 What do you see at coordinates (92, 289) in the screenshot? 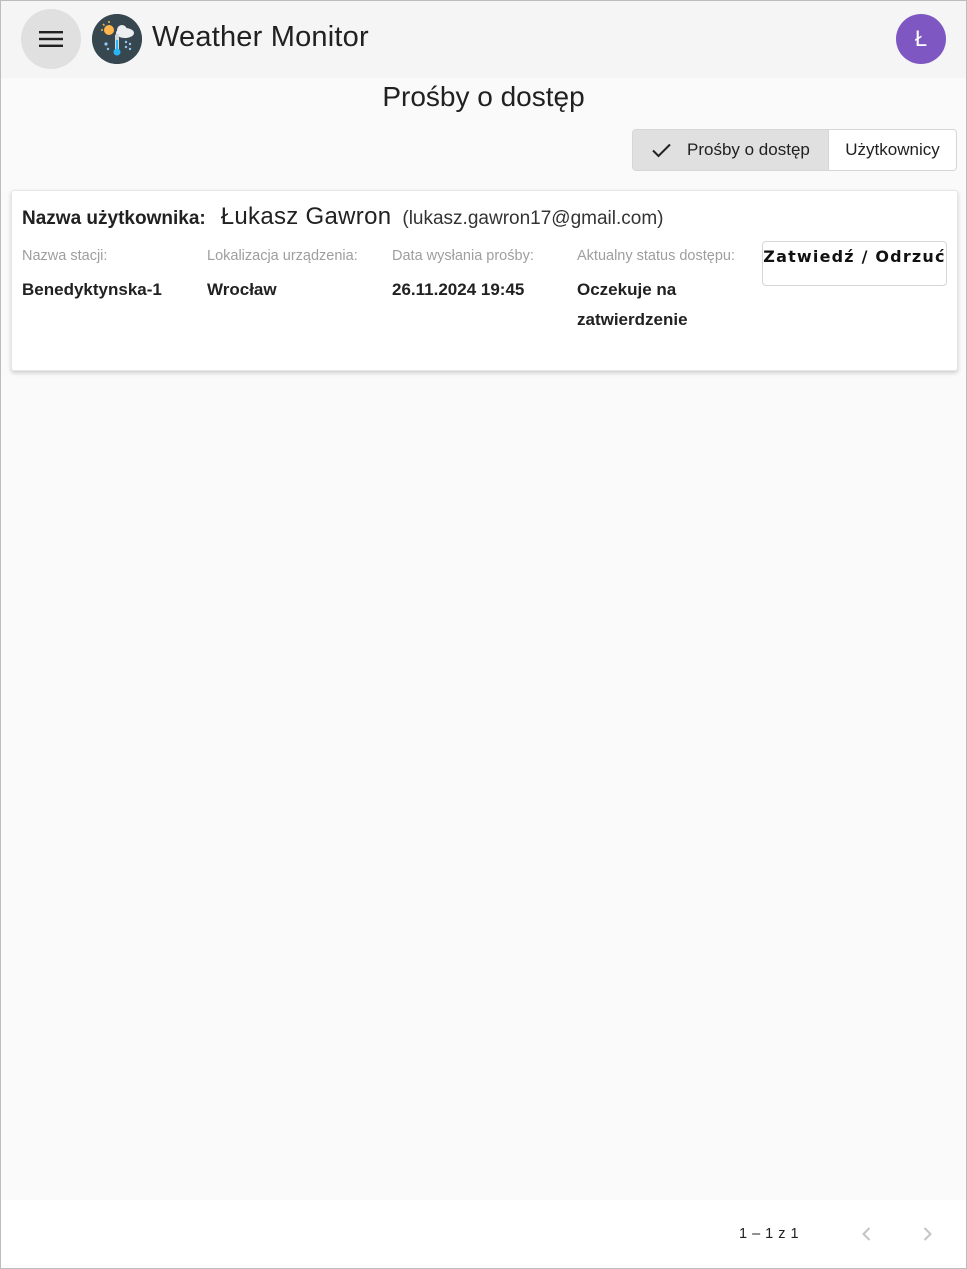
I see `field-value: Benedyktynska-1` at bounding box center [92, 289].